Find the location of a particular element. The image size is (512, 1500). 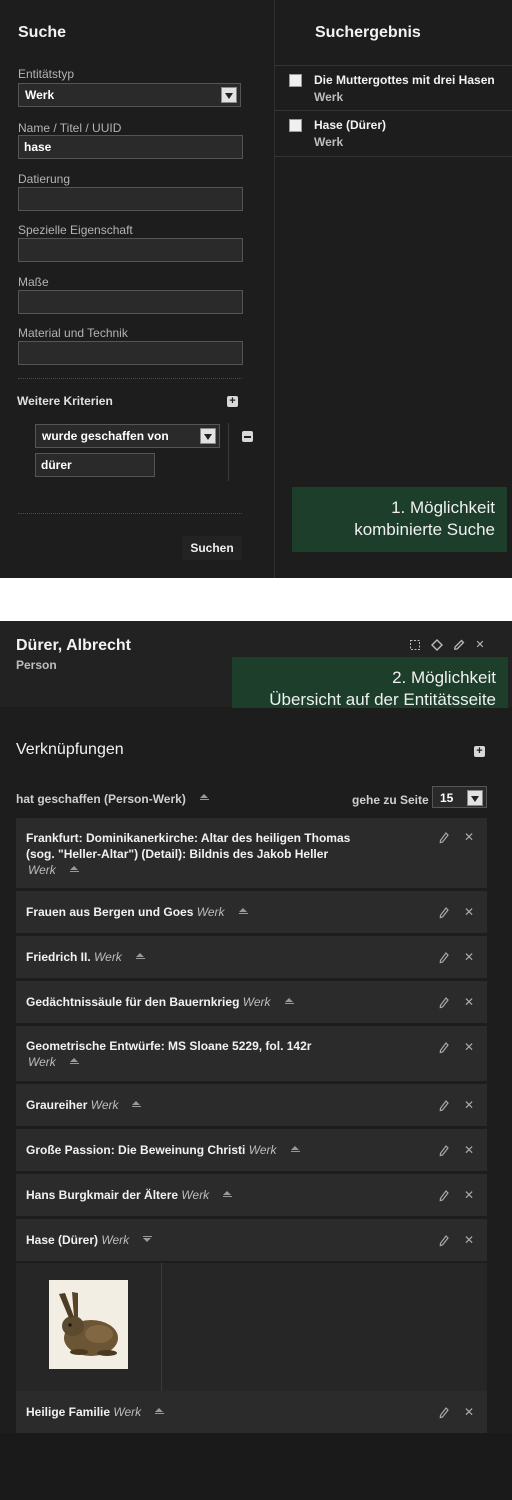

link-title: Hase (Dürer) Werk is located at coordinates (89, 1240).